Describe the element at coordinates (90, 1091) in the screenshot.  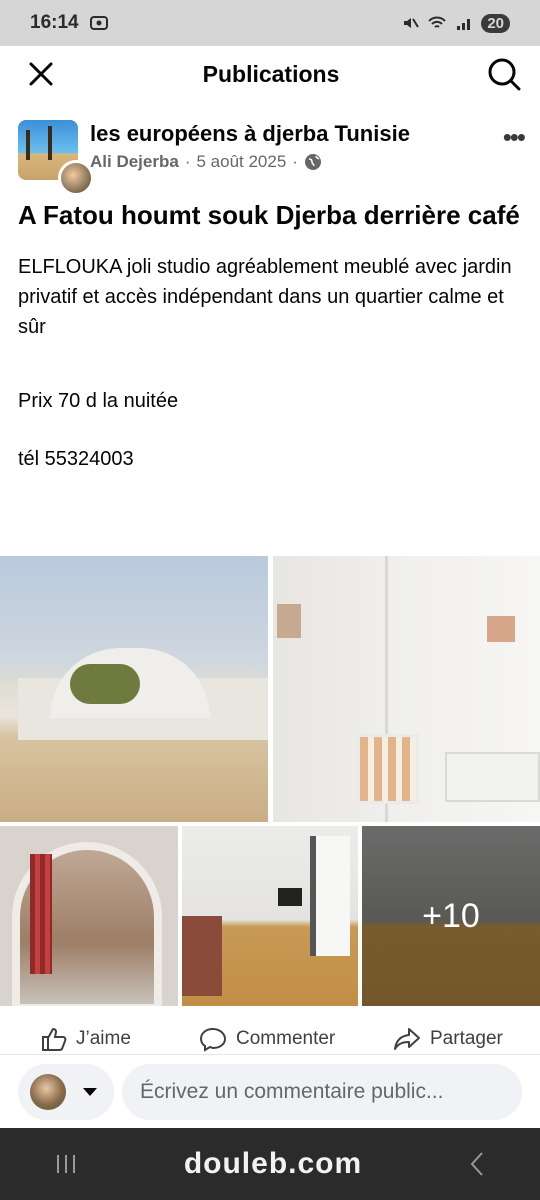
I see `caret-down-icon` at that location.